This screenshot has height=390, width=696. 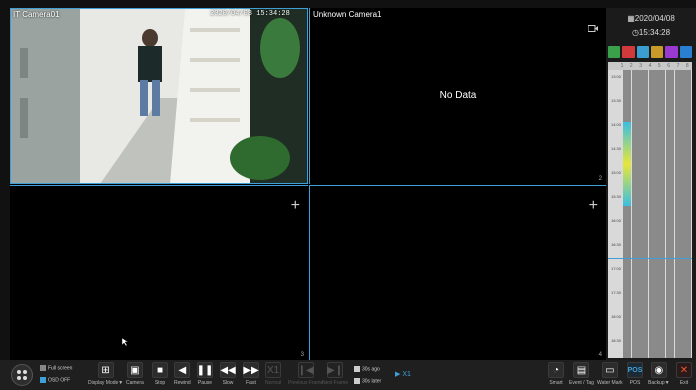 I want to click on event-tag-icon: ▤, so click(x=581, y=370).